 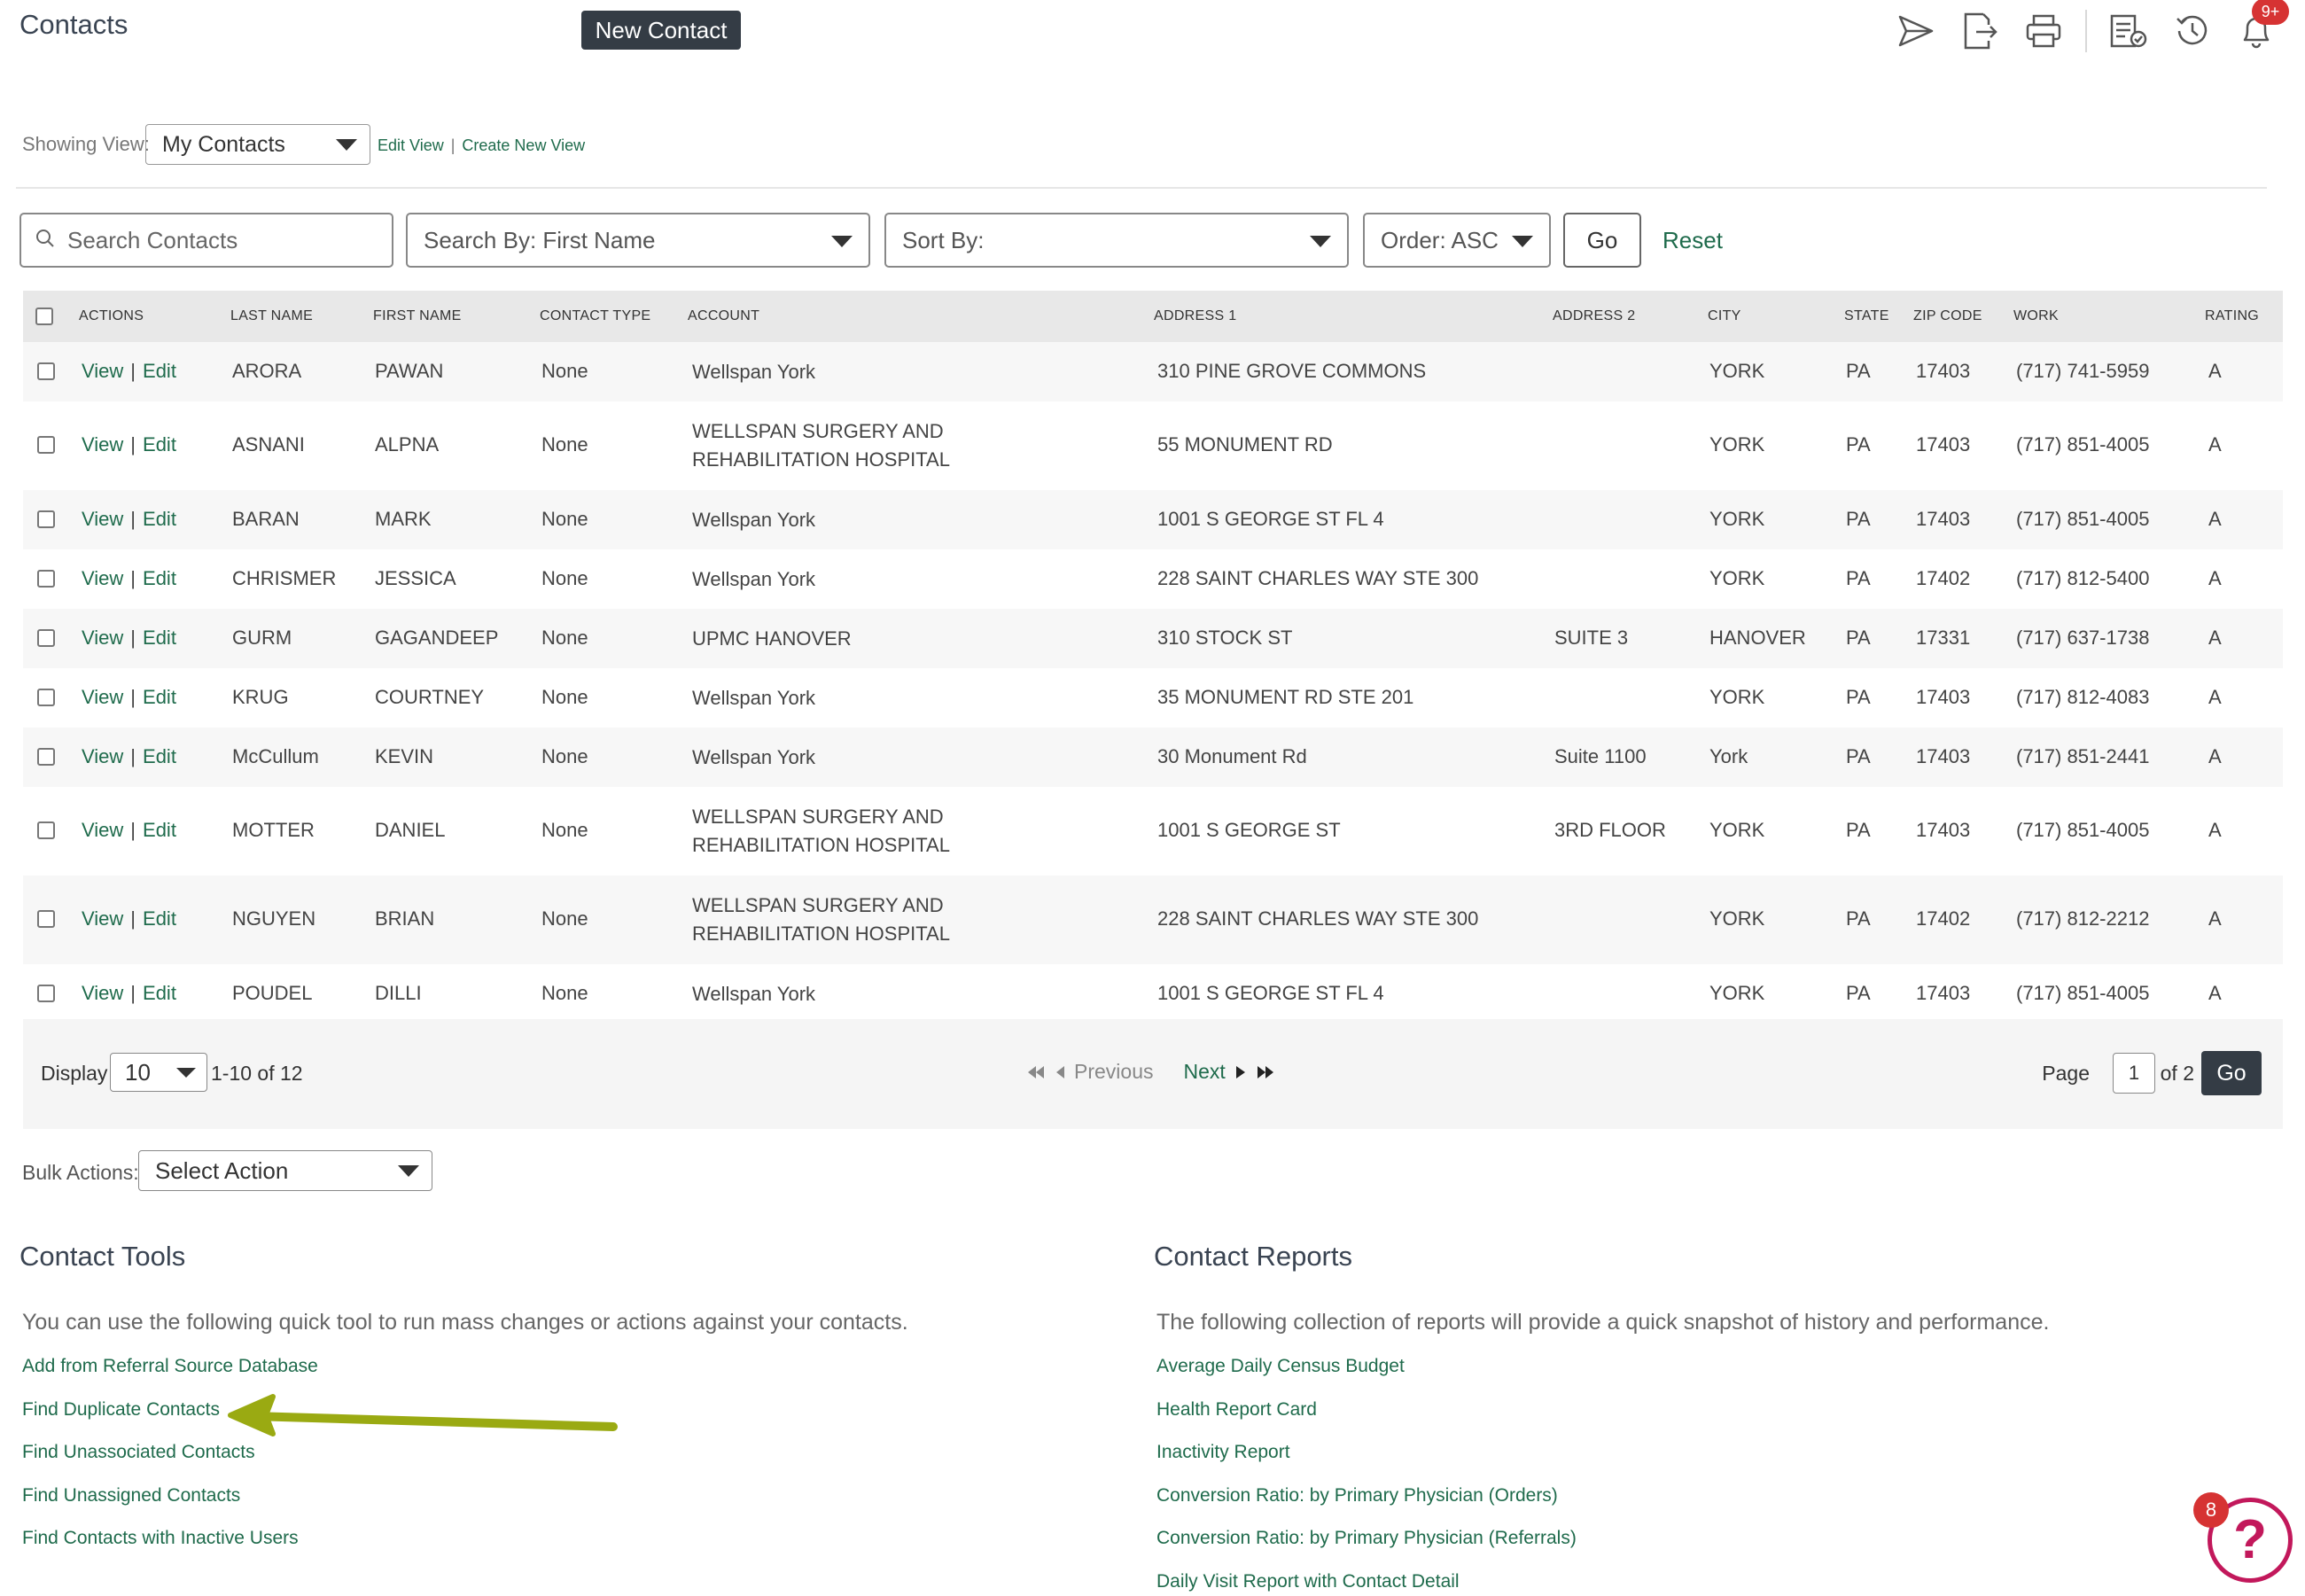 What do you see at coordinates (1947, 316) in the screenshot?
I see `col-zip-code: ZIP CODE` at bounding box center [1947, 316].